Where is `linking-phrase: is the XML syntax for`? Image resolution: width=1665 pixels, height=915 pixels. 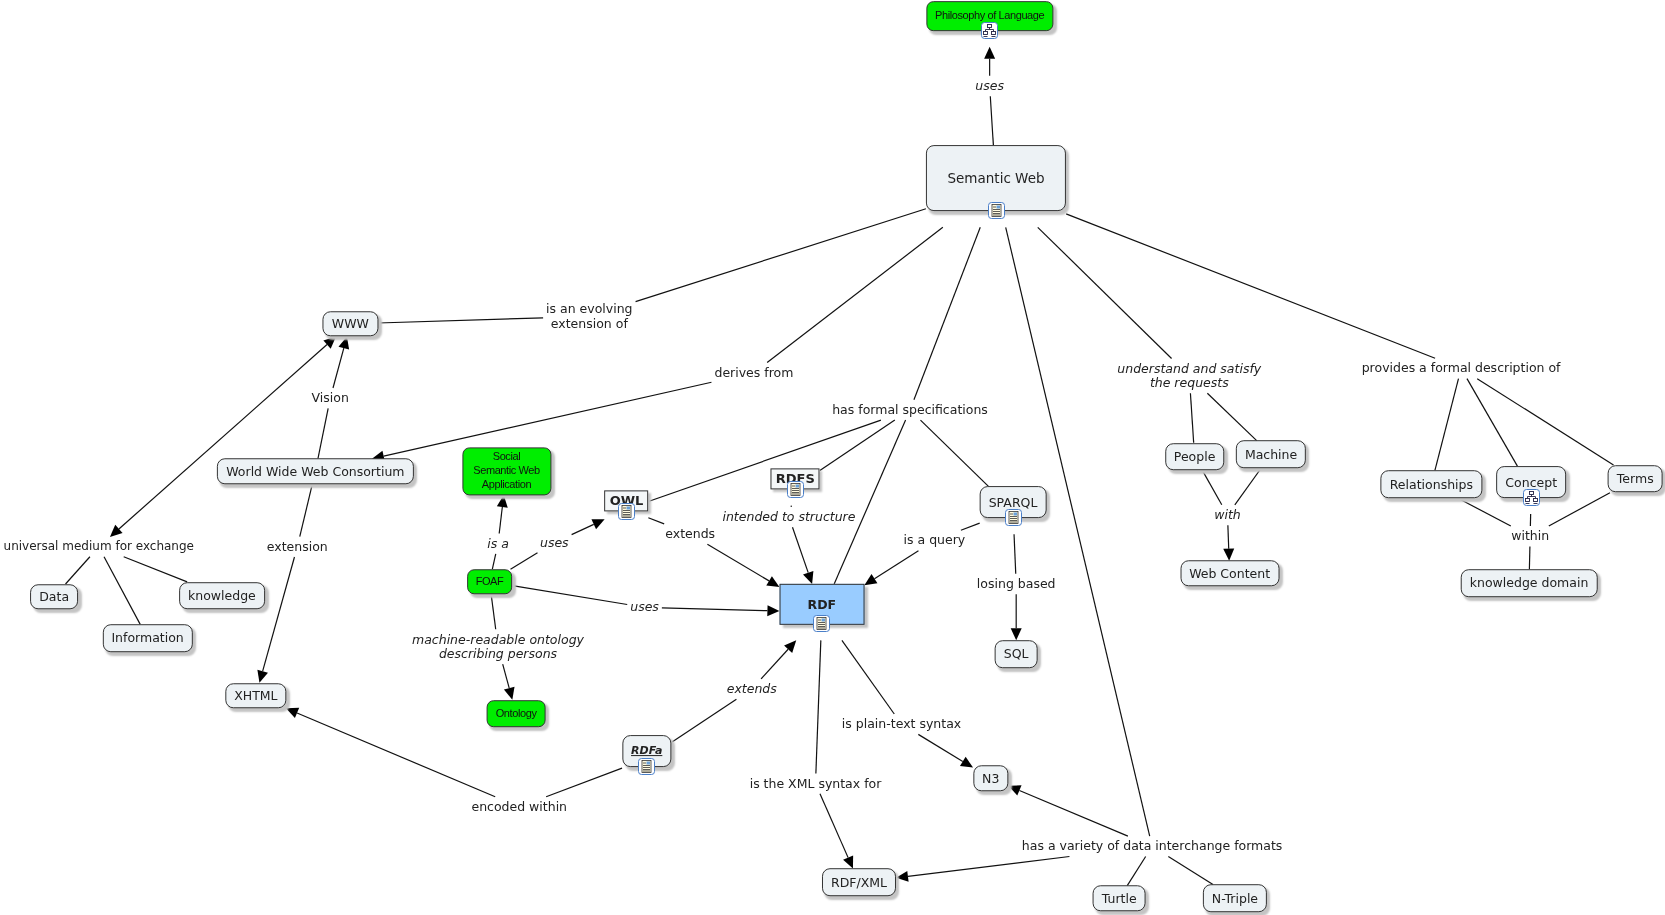
linking-phrase: is the XML syntax for is located at coordinates (815, 783).